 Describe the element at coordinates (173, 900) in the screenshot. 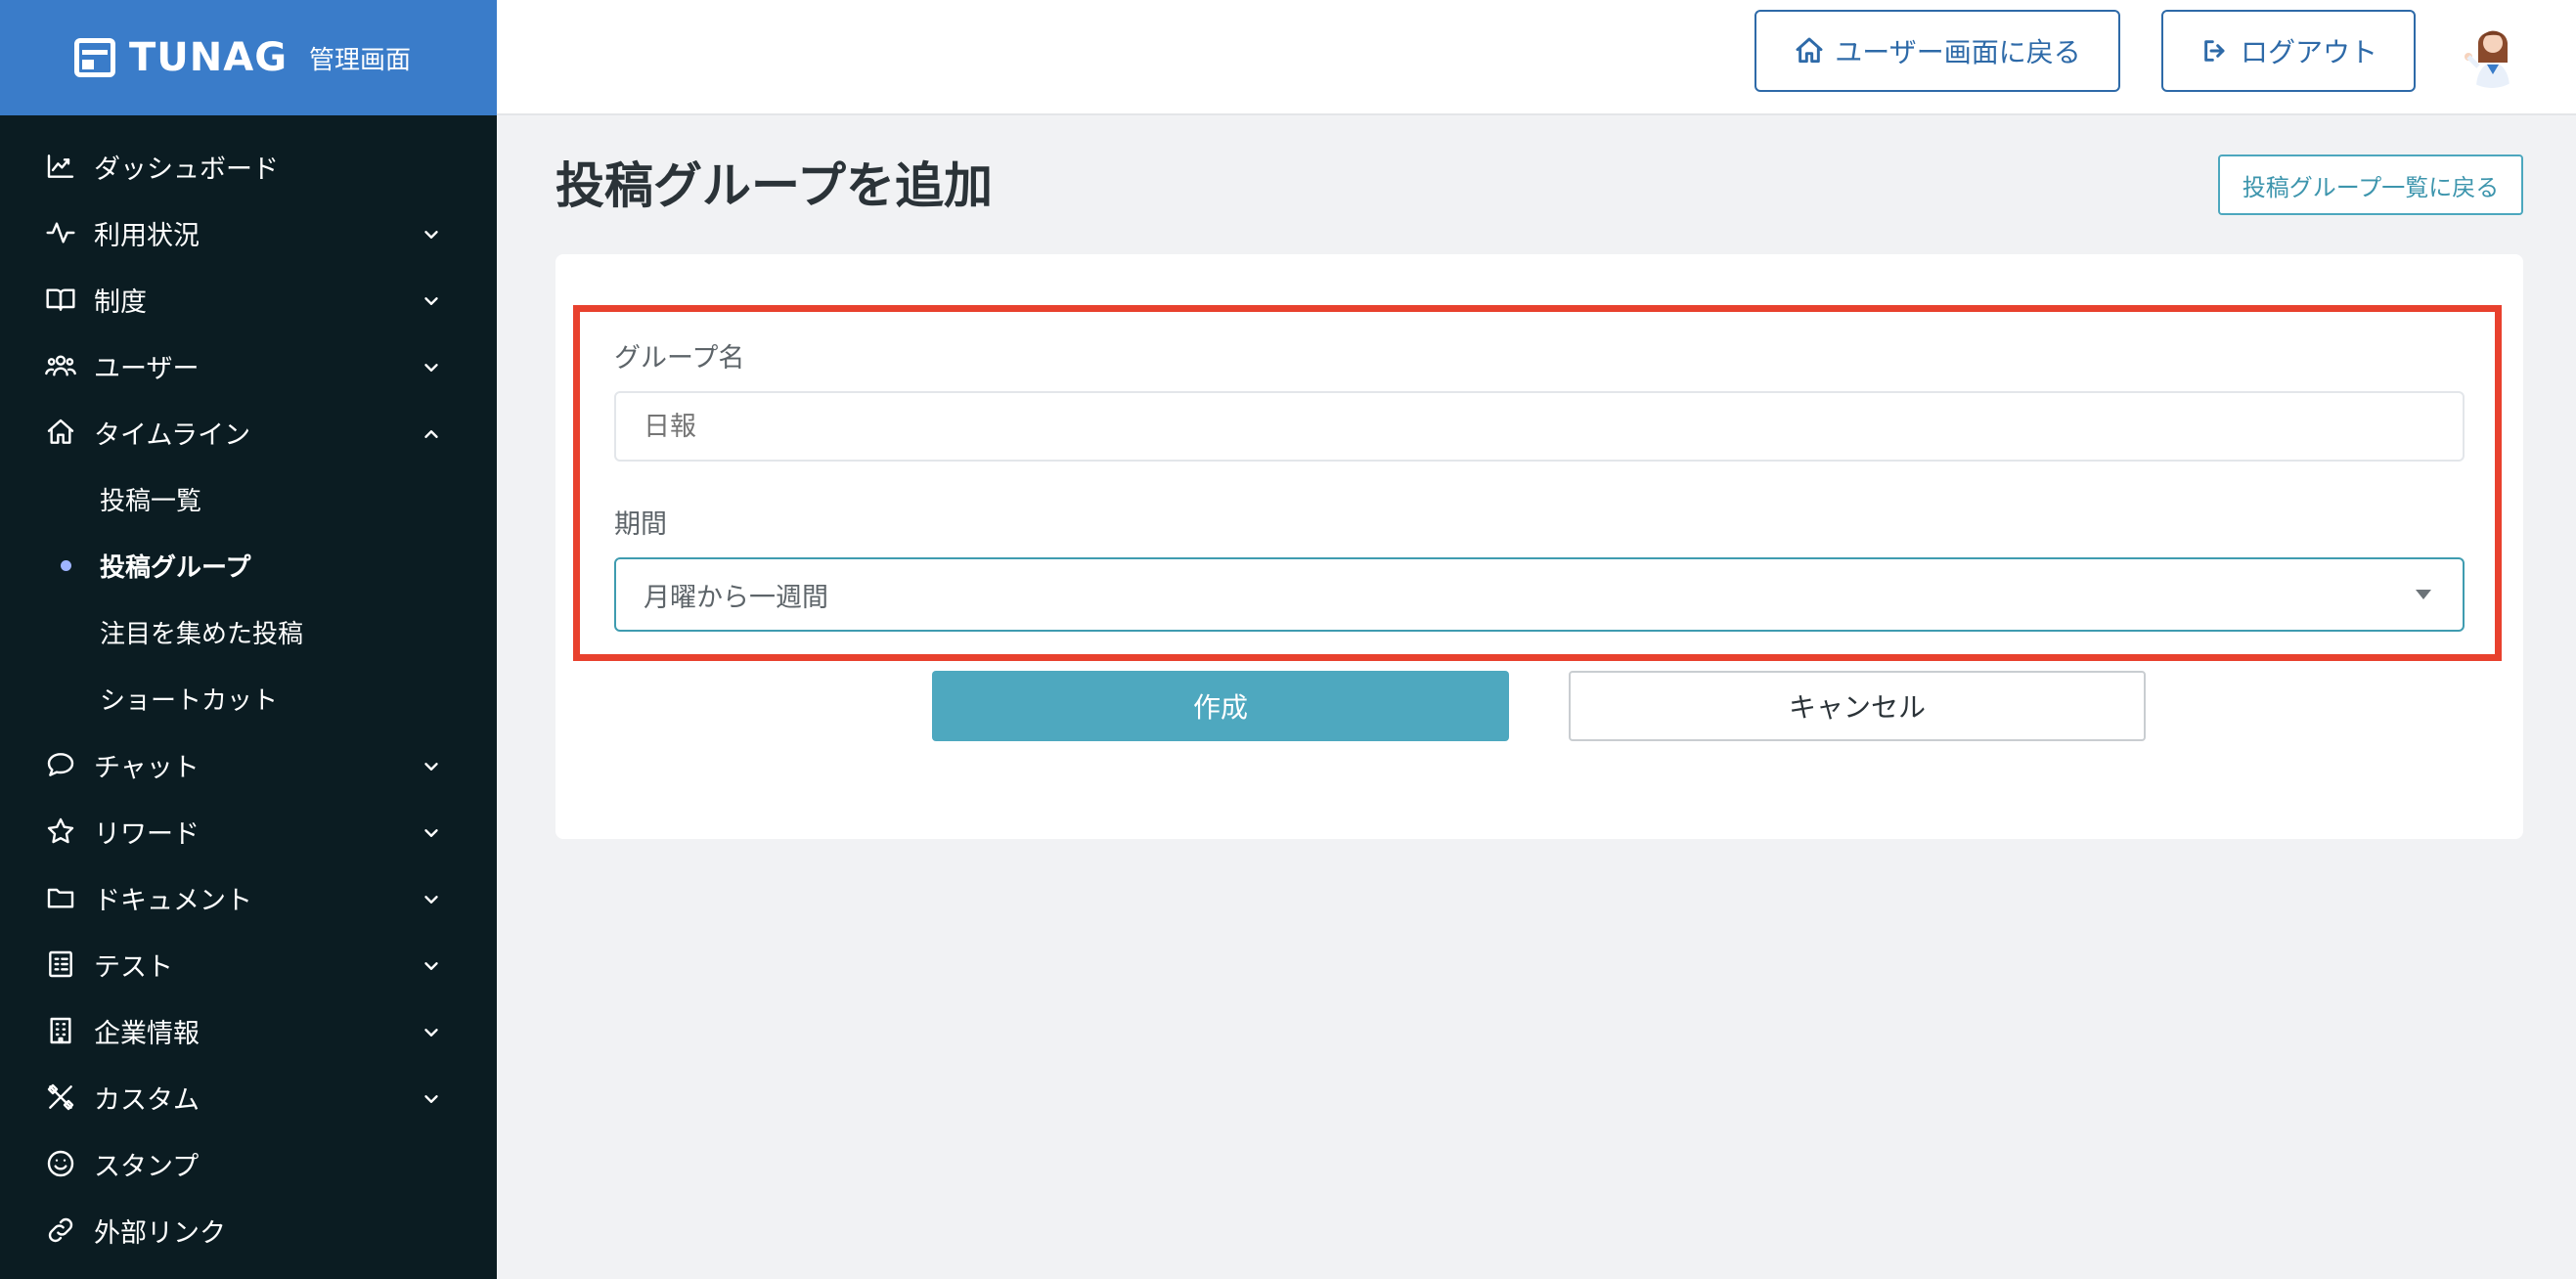

I see `sidebar-item-label: ドキュメント` at that location.